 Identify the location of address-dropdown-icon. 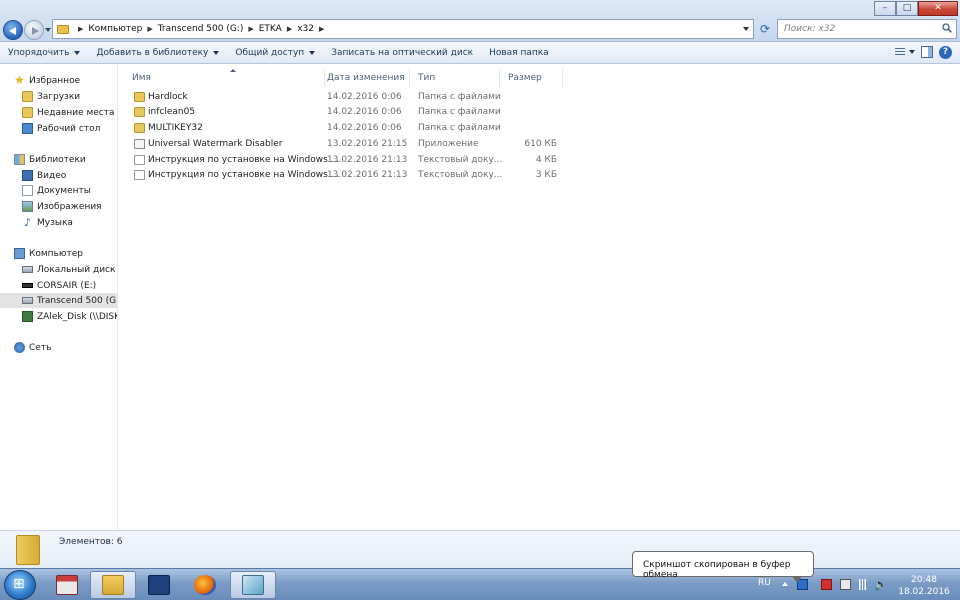
(746, 29).